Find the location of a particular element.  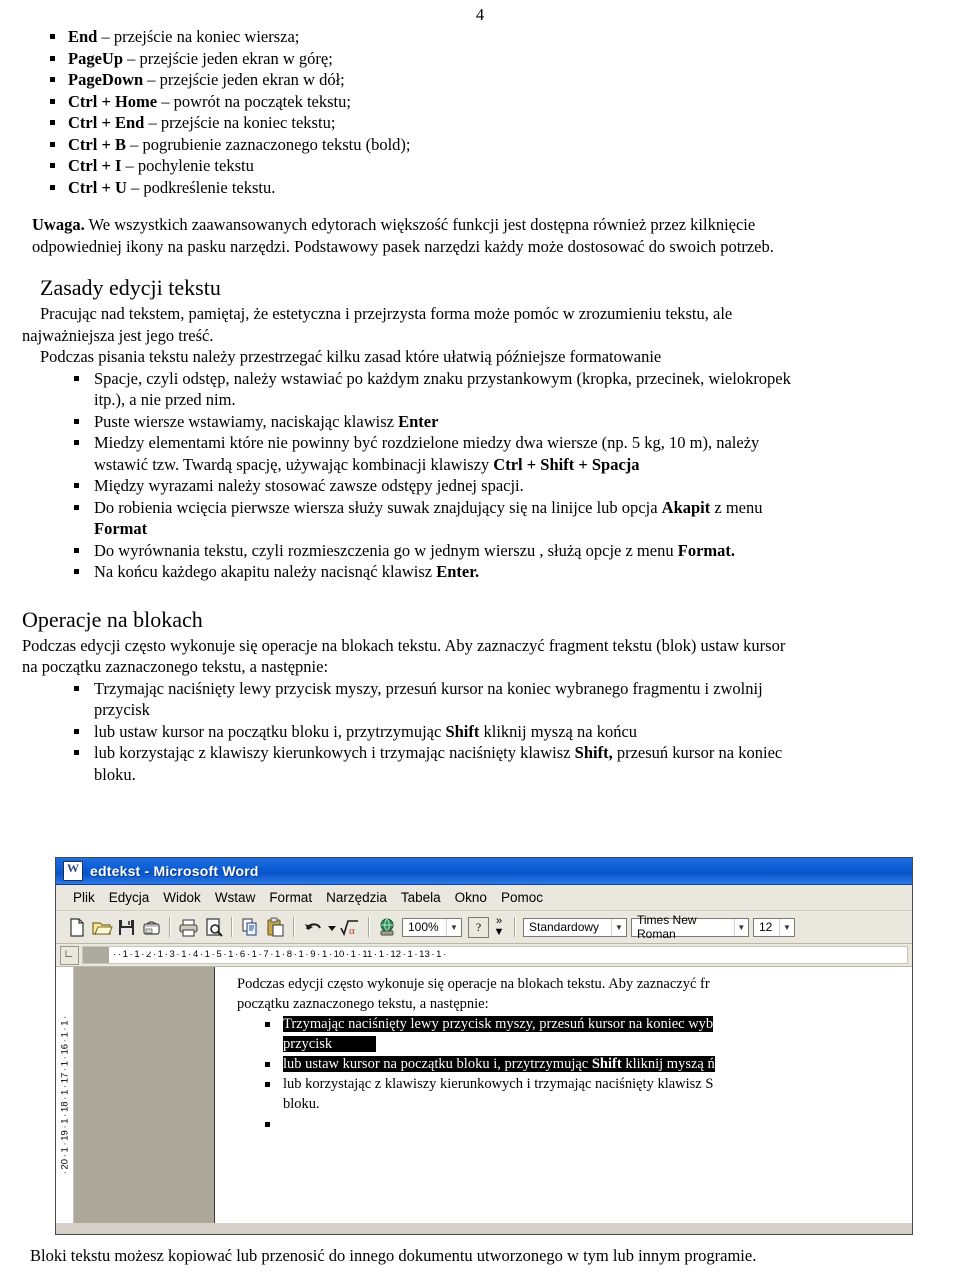

shortcut-desc: – pochylenie tekstu is located at coordinates (187, 165).